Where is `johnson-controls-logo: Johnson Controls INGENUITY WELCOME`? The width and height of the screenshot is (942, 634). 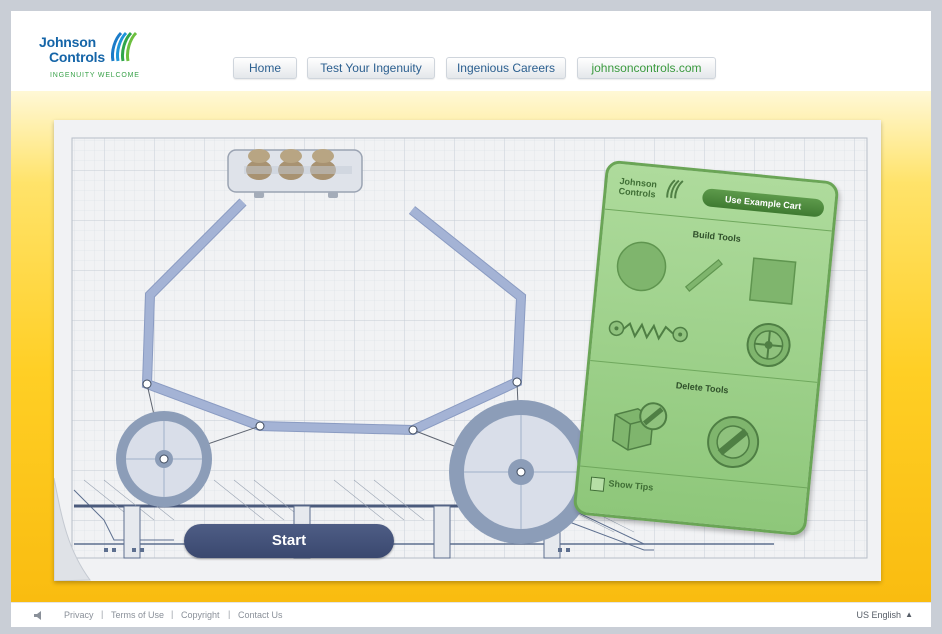 johnson-controls-logo: Johnson Controls INGENUITY WELCOME is located at coordinates (94, 57).